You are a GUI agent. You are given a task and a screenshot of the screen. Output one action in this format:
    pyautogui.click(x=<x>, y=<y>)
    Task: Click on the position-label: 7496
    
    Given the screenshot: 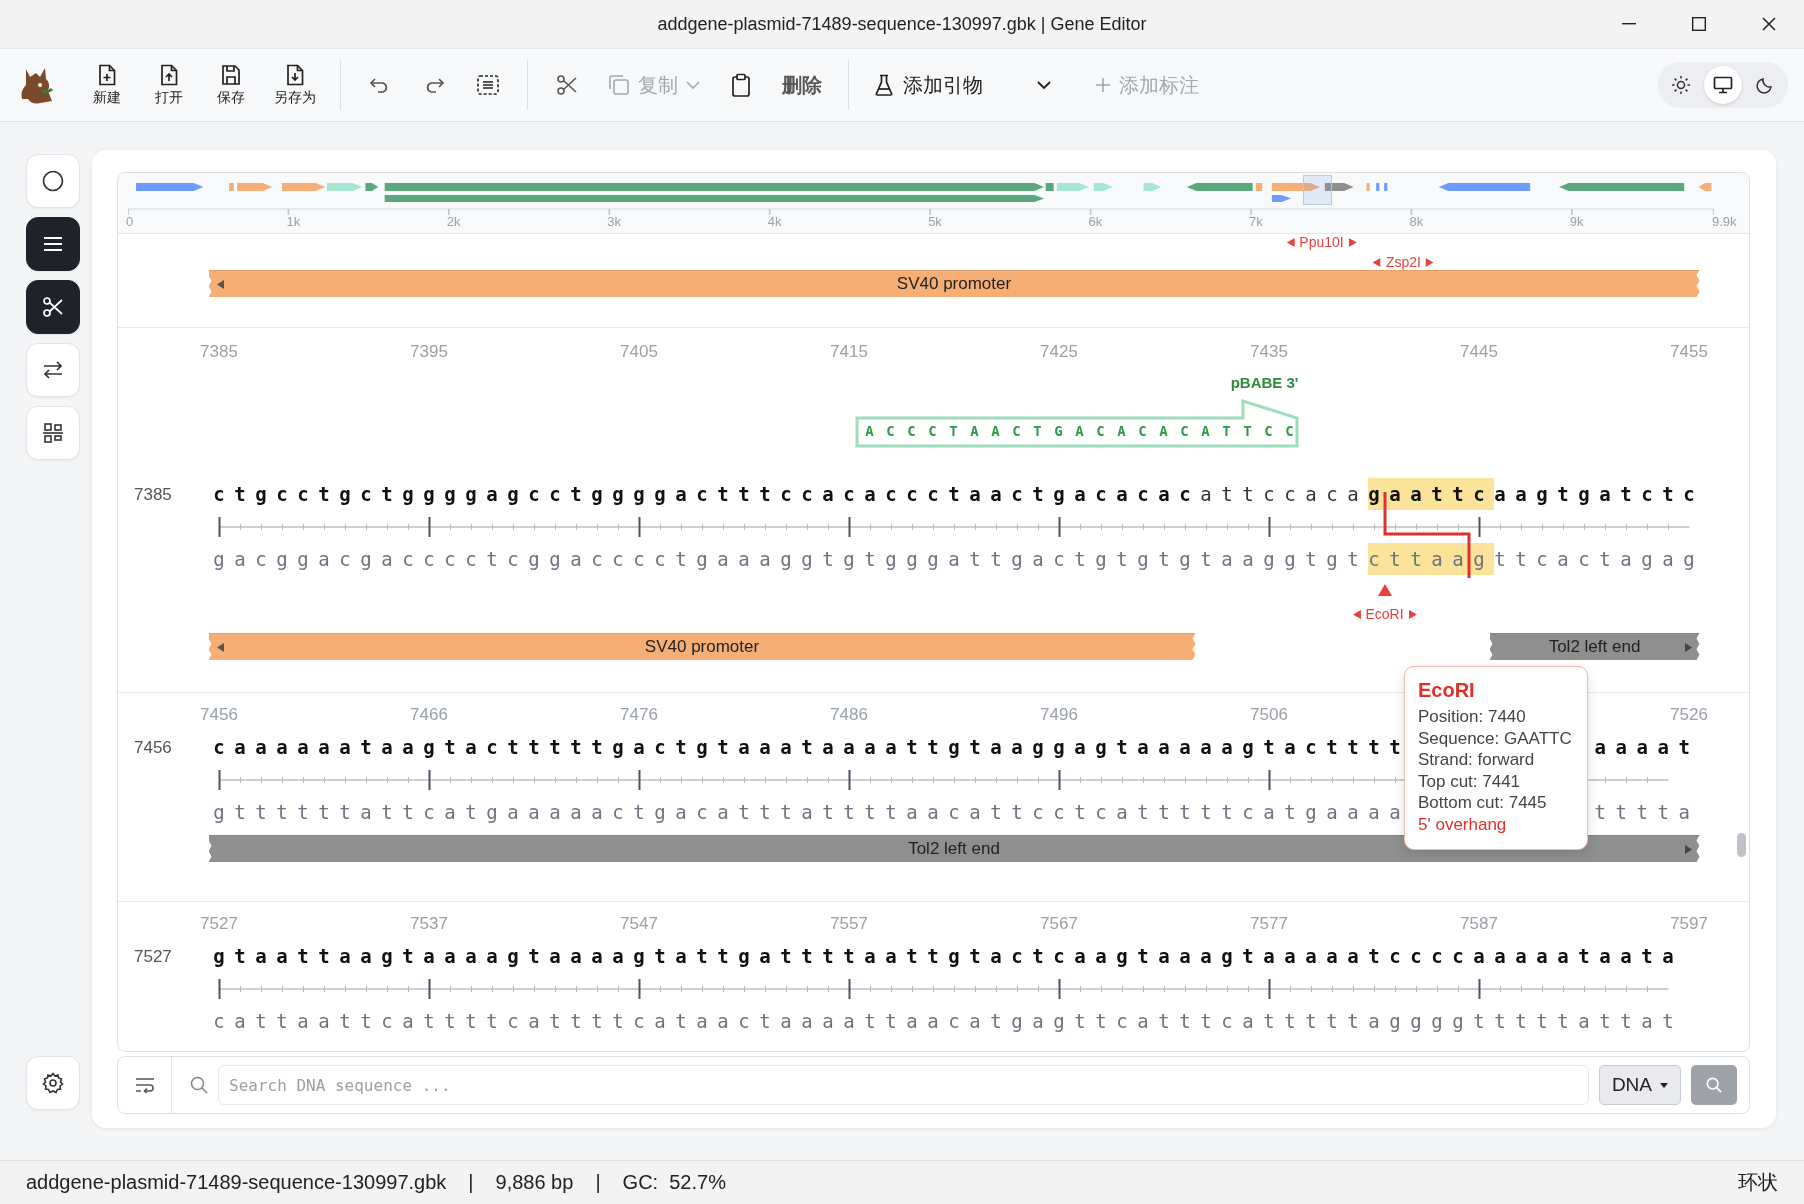 What is the action you would take?
    pyautogui.click(x=1059, y=715)
    